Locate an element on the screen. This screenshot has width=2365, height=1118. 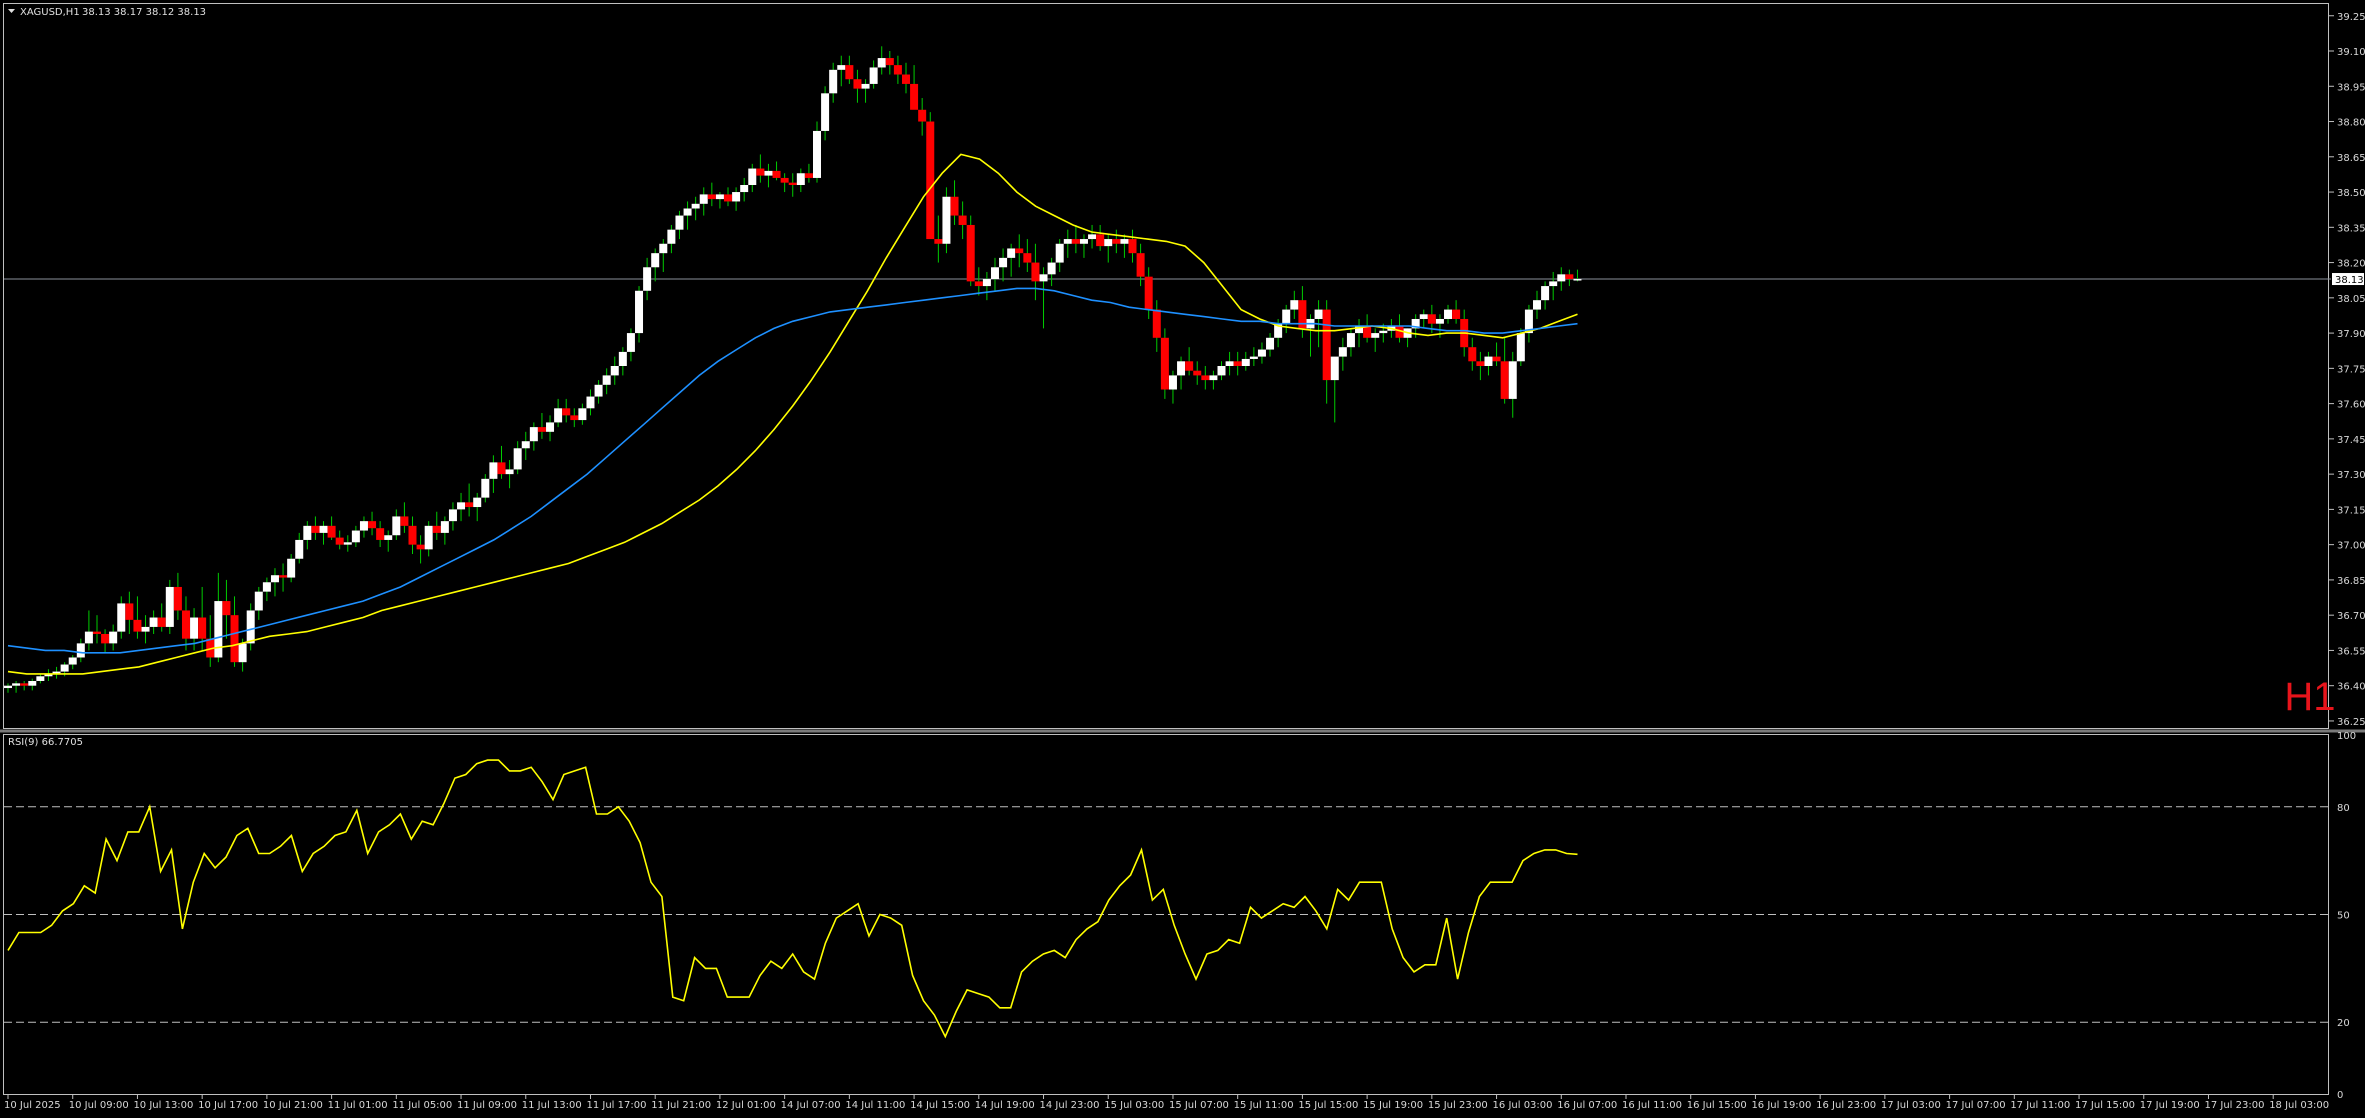
time-tick-label: 17 Jul 15:00 is located at coordinates (2105, 1105).